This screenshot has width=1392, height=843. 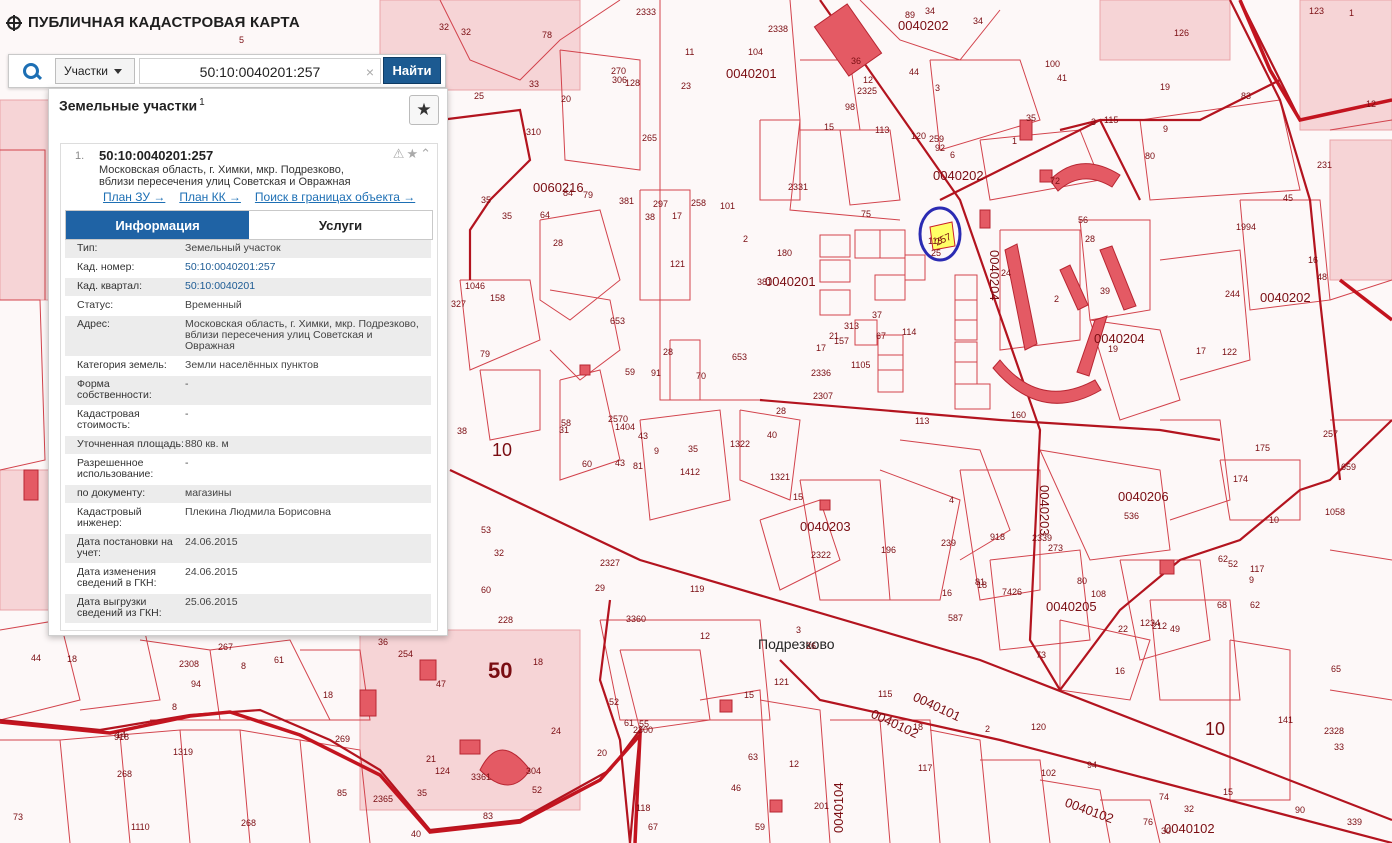 I want to click on result-tabs: Информация Услуги, so click(x=249, y=225).